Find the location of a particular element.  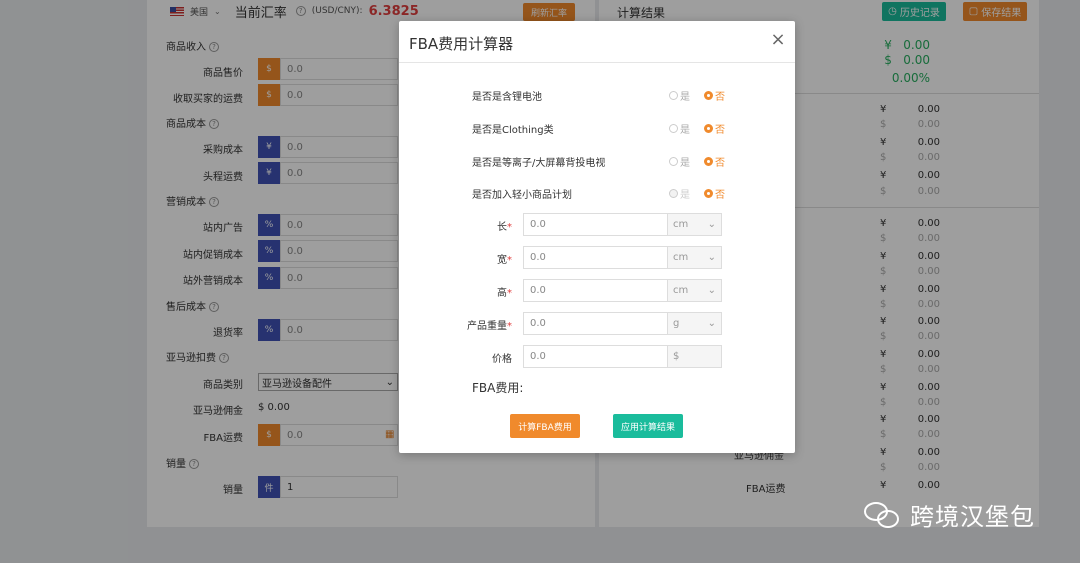

length-input: 0.0 is located at coordinates (595, 224).